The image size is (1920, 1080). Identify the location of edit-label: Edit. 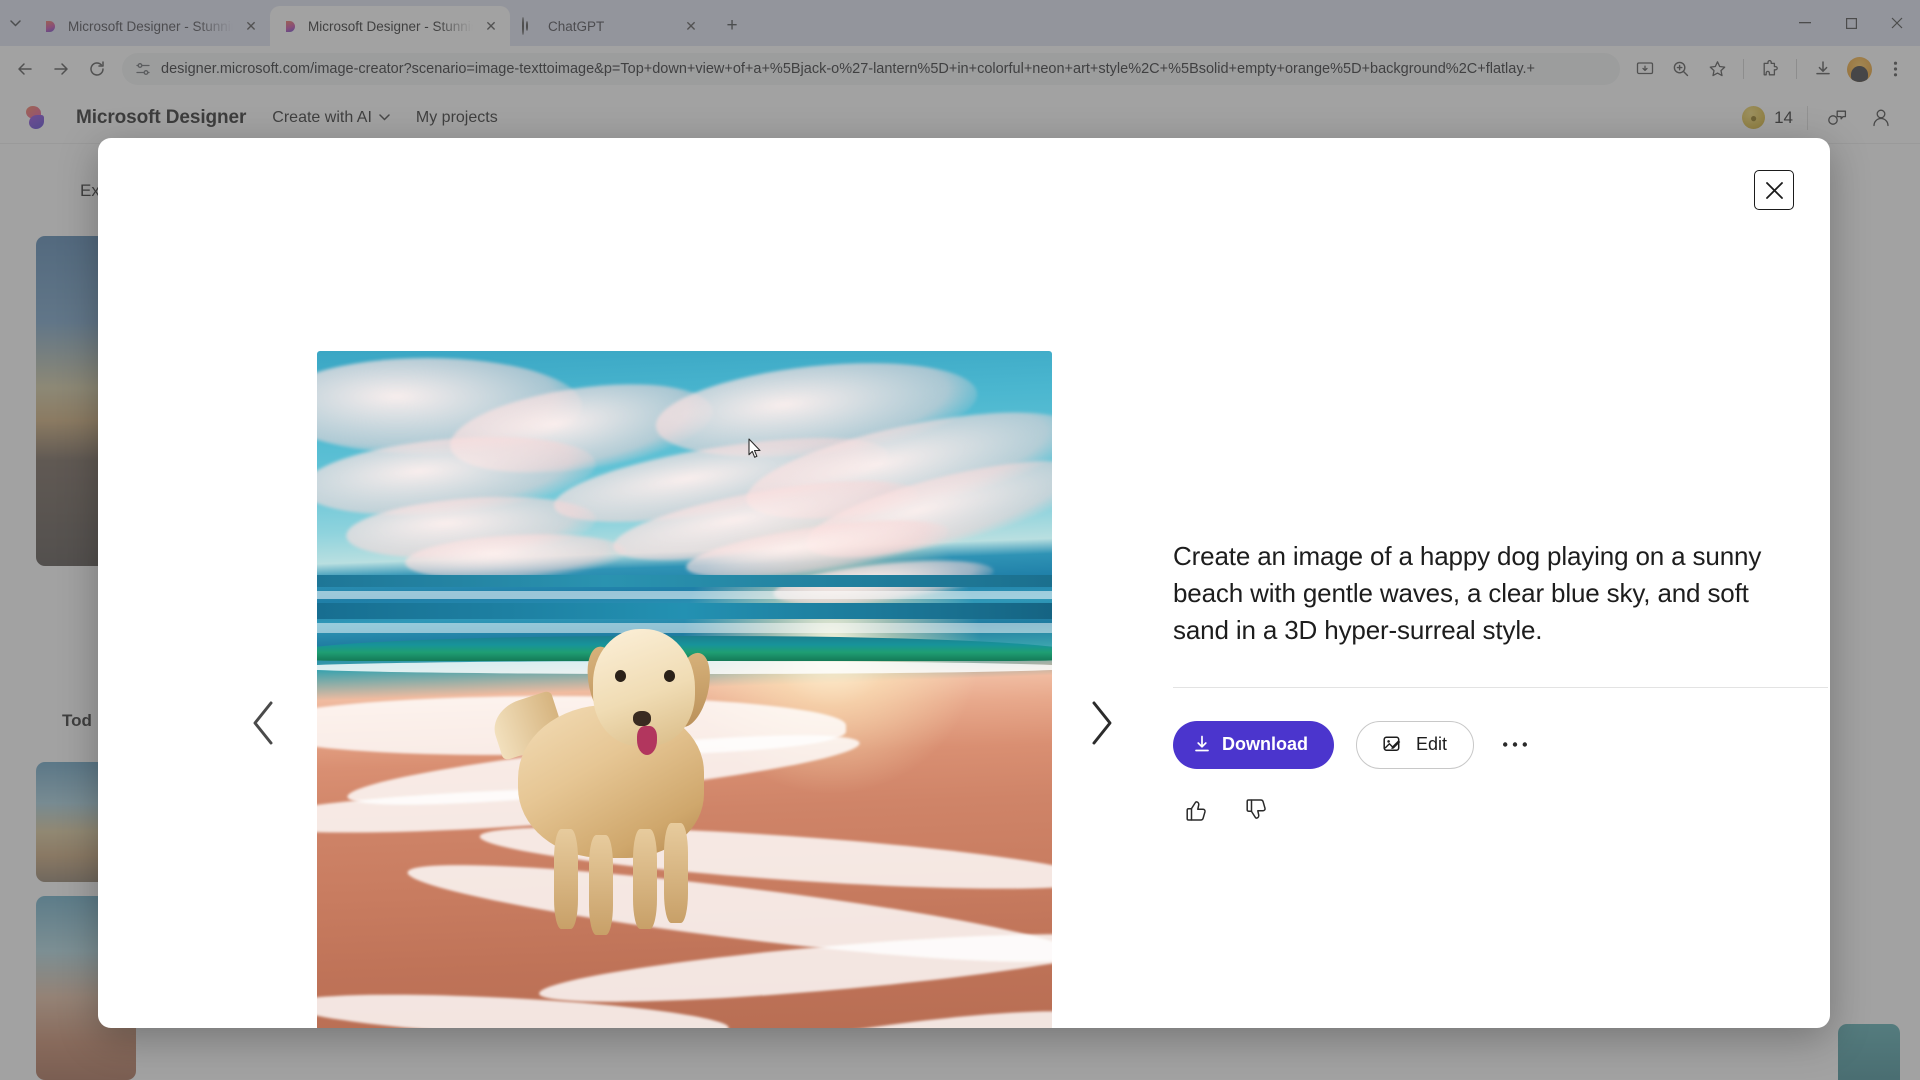
(1432, 744).